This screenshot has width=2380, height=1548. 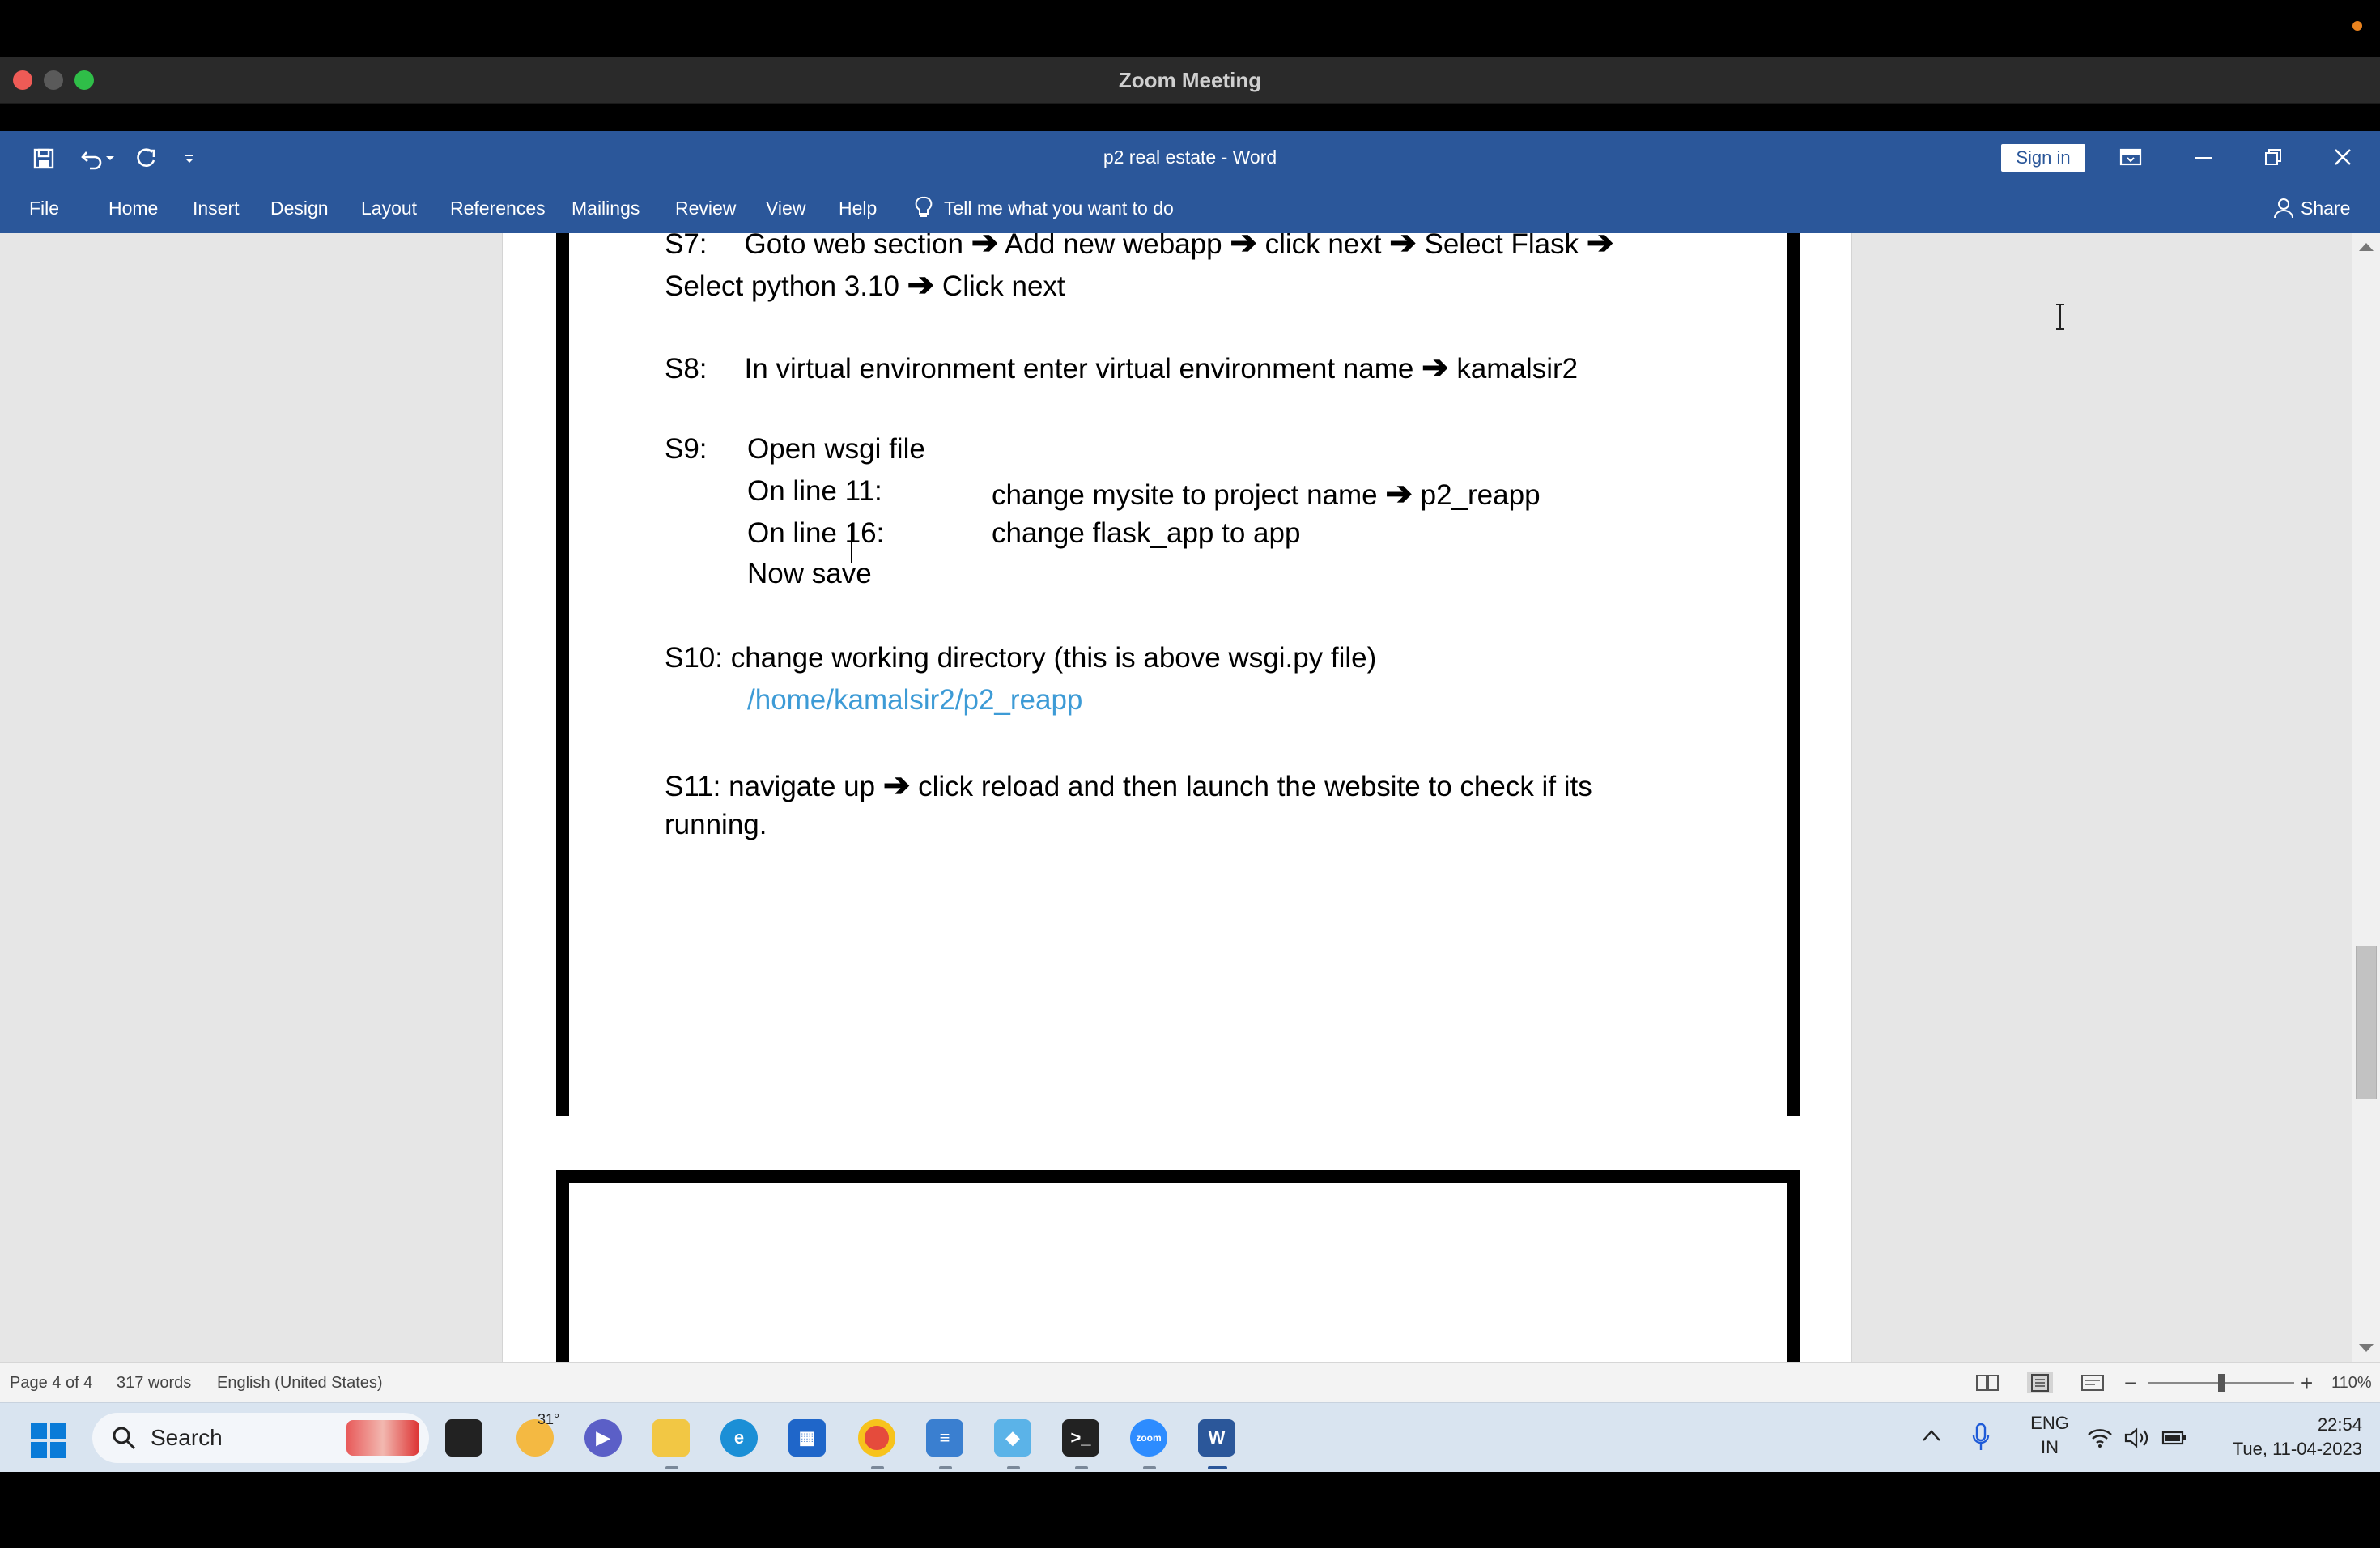 What do you see at coordinates (125, 1438) in the screenshot?
I see `search-icon` at bounding box center [125, 1438].